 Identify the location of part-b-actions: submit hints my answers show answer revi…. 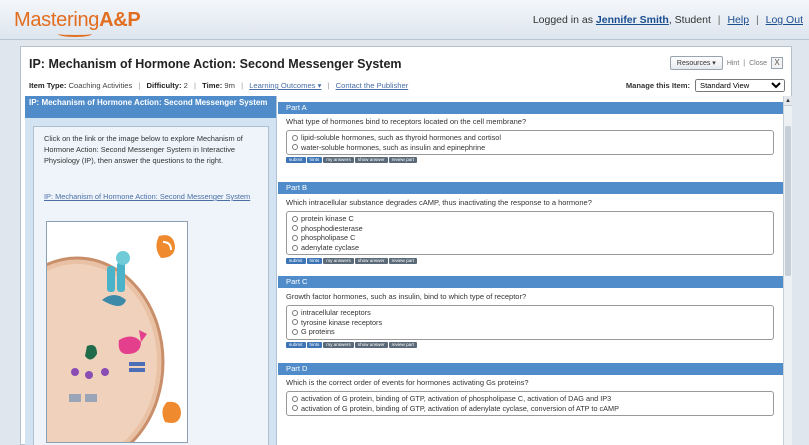
(352, 261).